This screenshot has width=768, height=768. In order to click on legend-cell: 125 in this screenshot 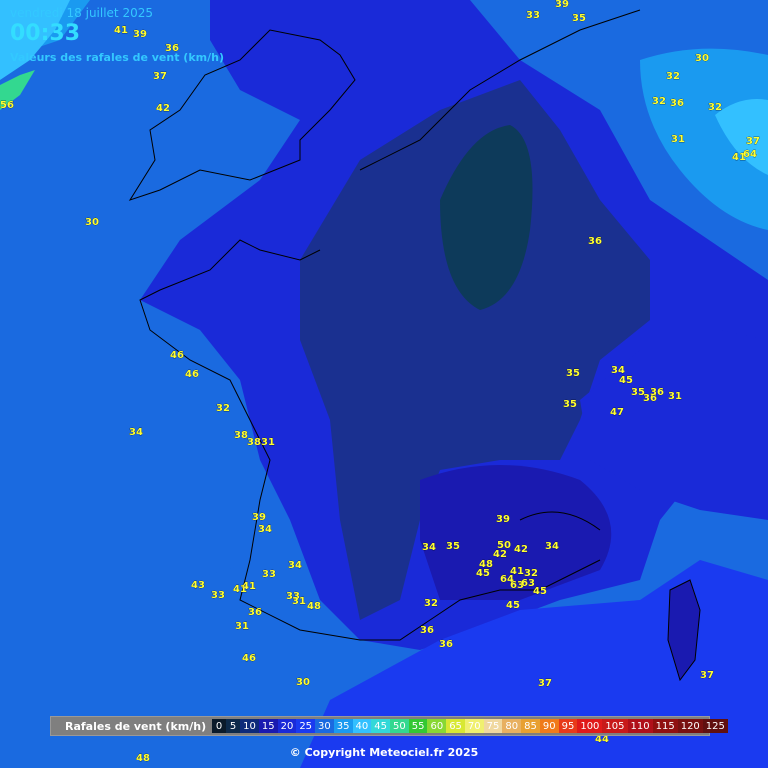, I will do `click(715, 726)`.